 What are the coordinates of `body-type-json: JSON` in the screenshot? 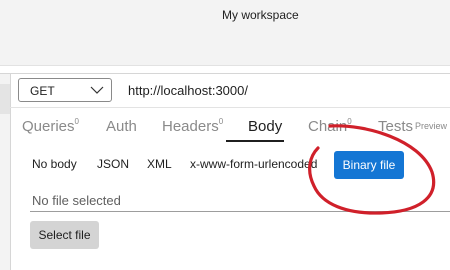 It's located at (113, 164).